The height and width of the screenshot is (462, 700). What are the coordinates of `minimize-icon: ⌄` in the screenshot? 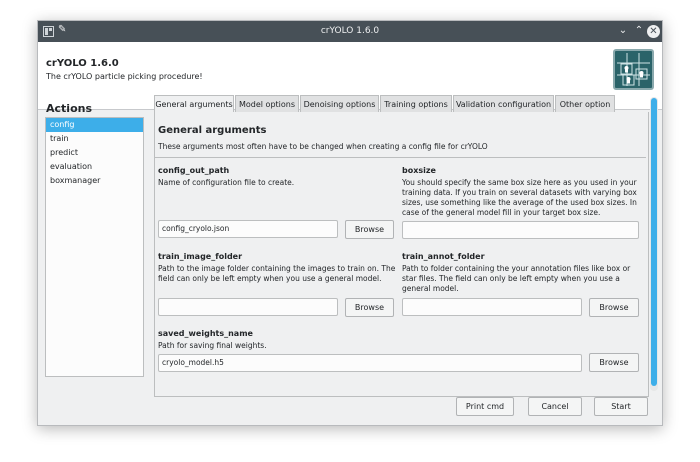 It's located at (623, 31).